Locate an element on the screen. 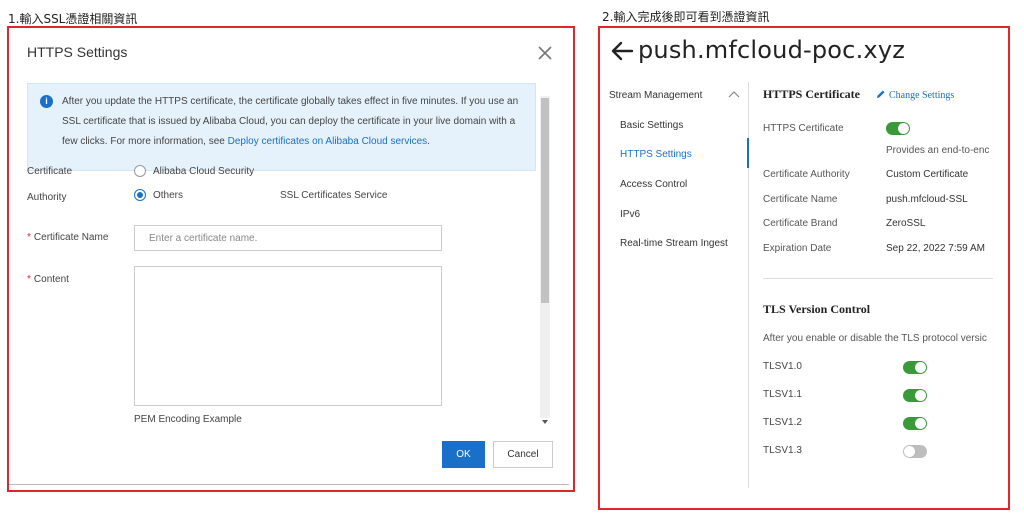  step2-caption: 2.輸入完成後即可看到憑證資訊 is located at coordinates (686, 17).